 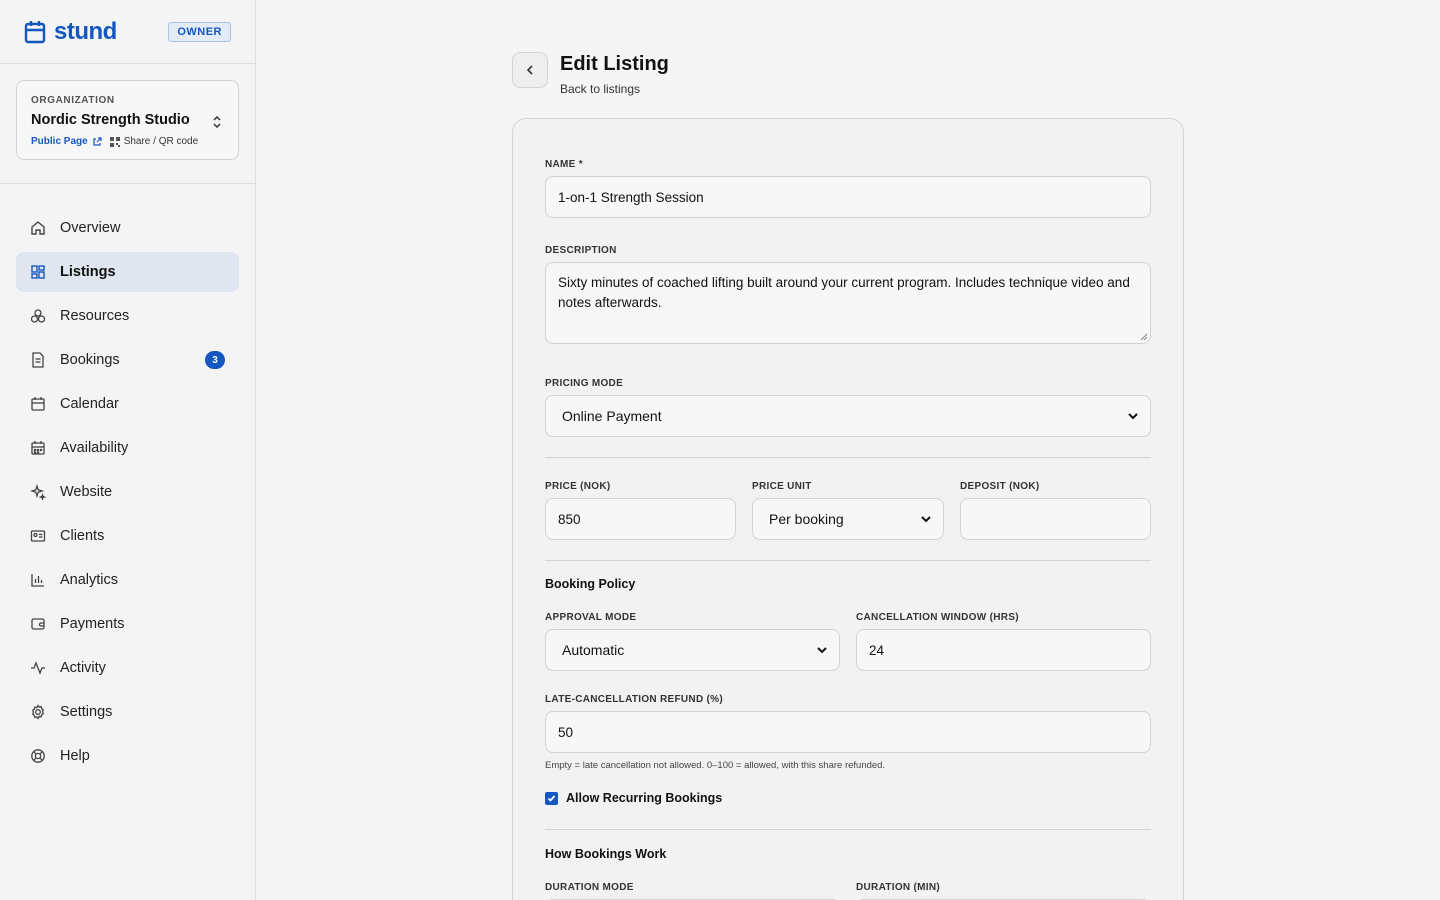 I want to click on sidebar-item-calendar: Calendar, so click(x=127, y=404).